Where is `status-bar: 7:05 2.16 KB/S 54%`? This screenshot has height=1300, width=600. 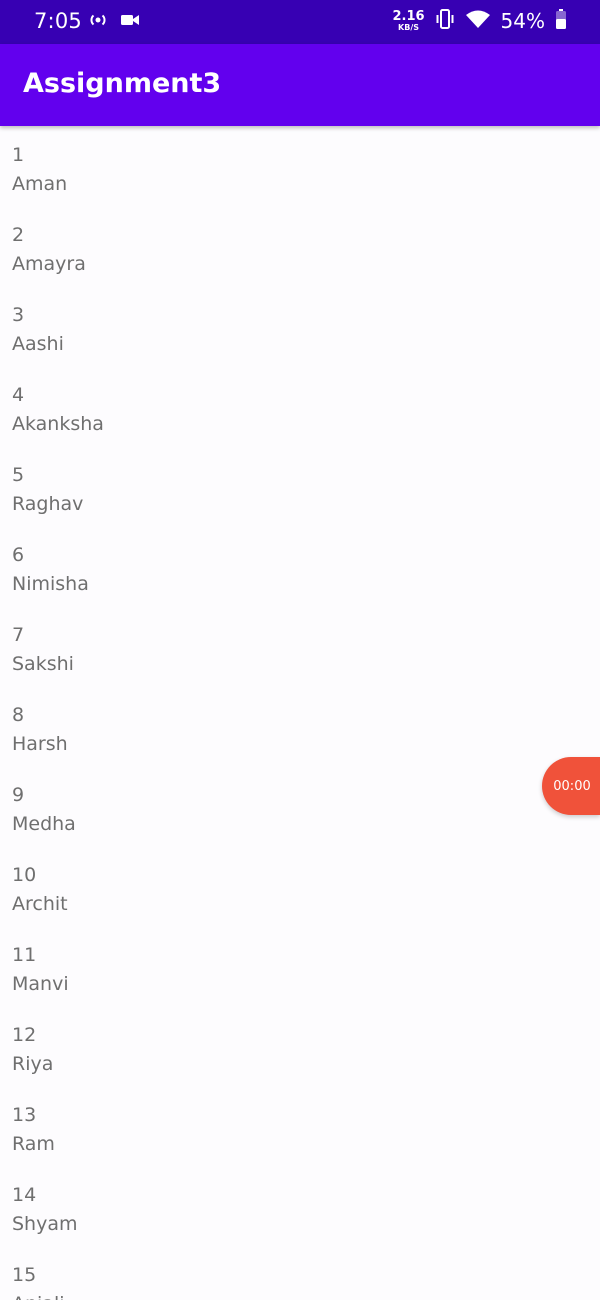
status-bar: 7:05 2.16 KB/S 54% is located at coordinates (300, 22).